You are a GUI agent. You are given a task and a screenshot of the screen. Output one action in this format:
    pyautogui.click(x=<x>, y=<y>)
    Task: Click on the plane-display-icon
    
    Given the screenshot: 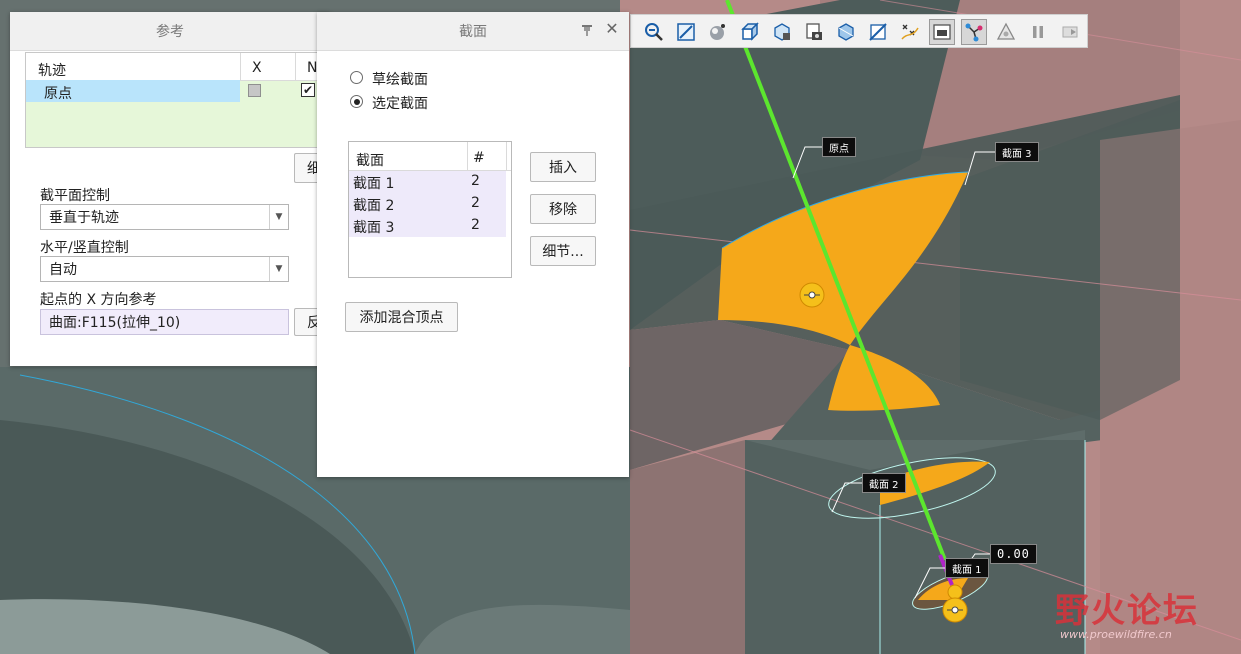 What is the action you would take?
    pyautogui.click(x=878, y=32)
    